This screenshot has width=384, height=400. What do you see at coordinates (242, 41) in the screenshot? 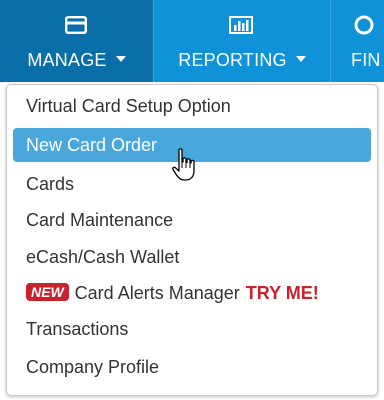
I see `nav-item-reporting: REPORTING` at bounding box center [242, 41].